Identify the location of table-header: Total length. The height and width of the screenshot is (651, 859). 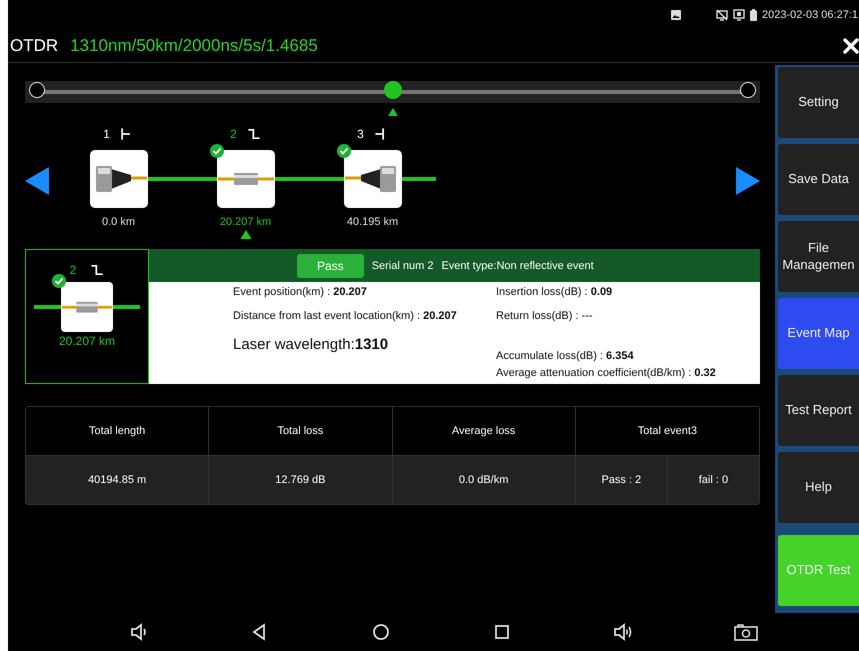
(118, 431).